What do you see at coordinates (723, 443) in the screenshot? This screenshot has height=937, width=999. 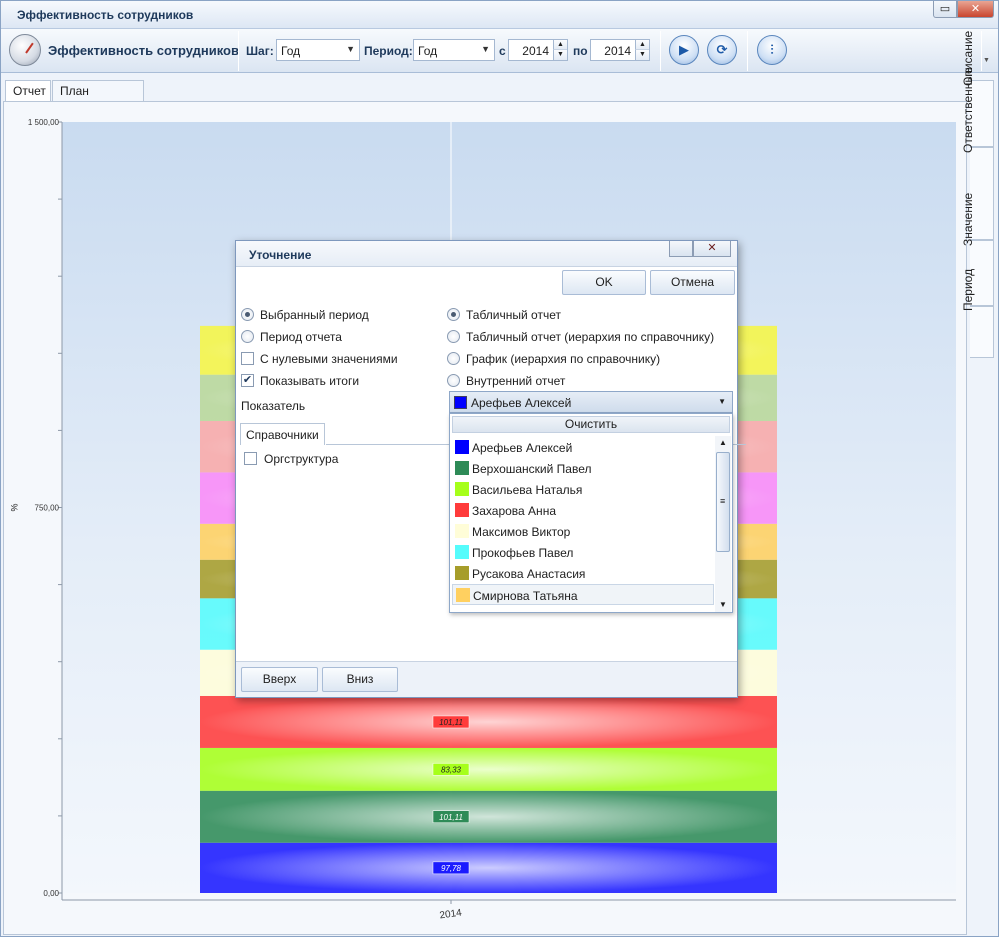 I see `scroll-up-icon: ▲` at bounding box center [723, 443].